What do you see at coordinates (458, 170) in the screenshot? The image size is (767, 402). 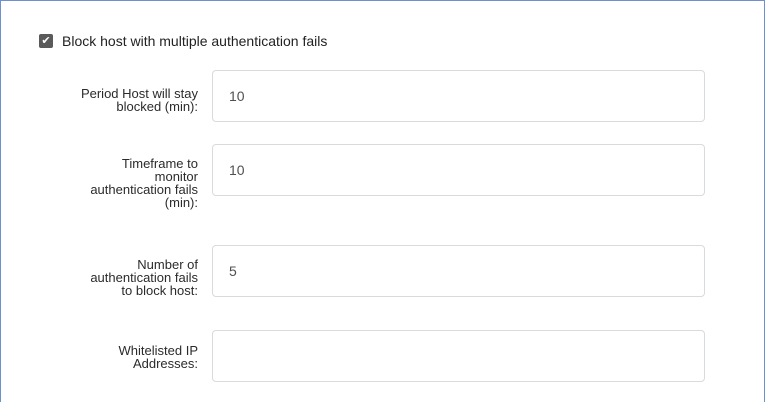 I see `timeframe-input` at bounding box center [458, 170].